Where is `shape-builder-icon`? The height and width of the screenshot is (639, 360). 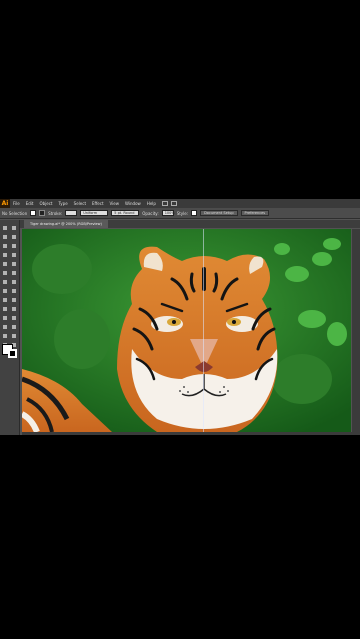 shape-builder-icon is located at coordinates (4, 299).